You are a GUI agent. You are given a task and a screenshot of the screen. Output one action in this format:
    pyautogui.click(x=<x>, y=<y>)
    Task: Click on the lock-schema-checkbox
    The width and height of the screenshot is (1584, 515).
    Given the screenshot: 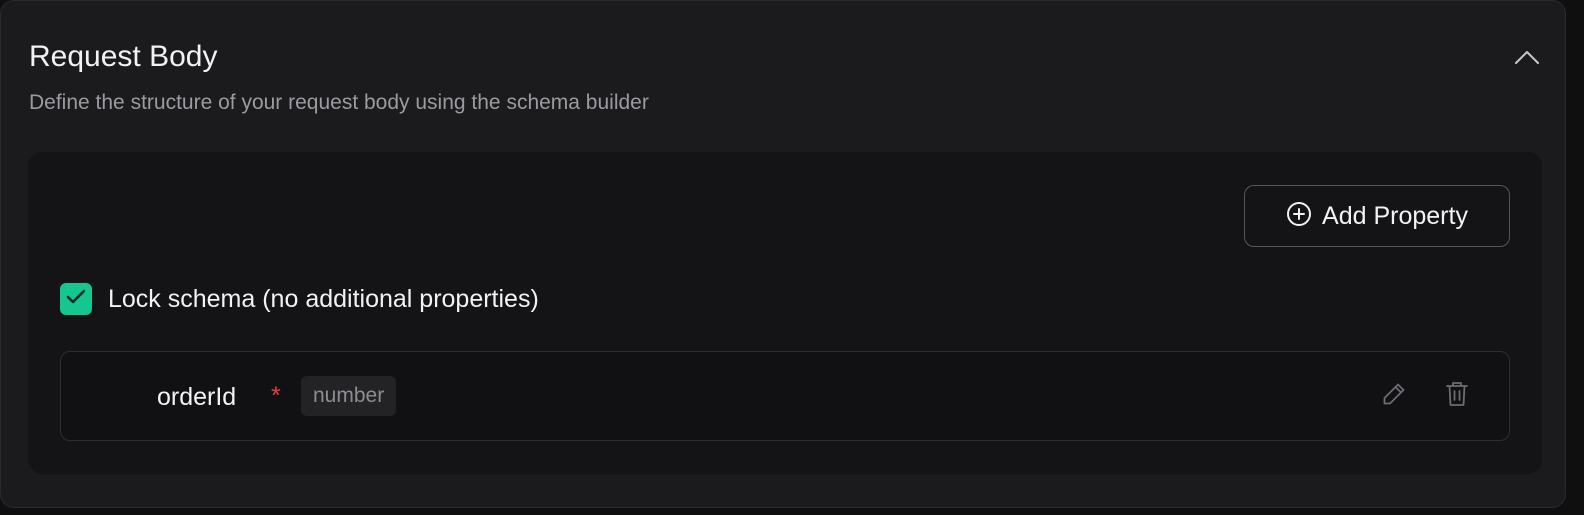 What is the action you would take?
    pyautogui.click(x=76, y=299)
    